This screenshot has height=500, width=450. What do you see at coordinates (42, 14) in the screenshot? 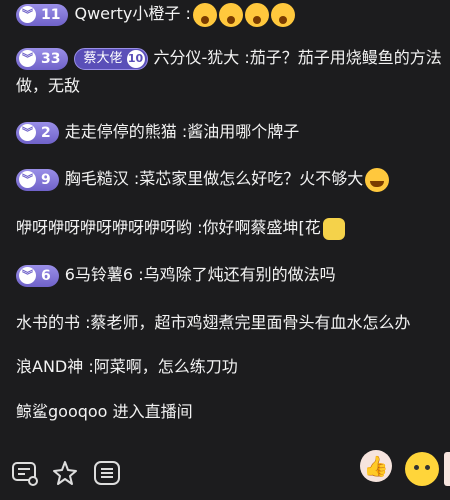
I see `level-badge: ︾ 11` at bounding box center [42, 14].